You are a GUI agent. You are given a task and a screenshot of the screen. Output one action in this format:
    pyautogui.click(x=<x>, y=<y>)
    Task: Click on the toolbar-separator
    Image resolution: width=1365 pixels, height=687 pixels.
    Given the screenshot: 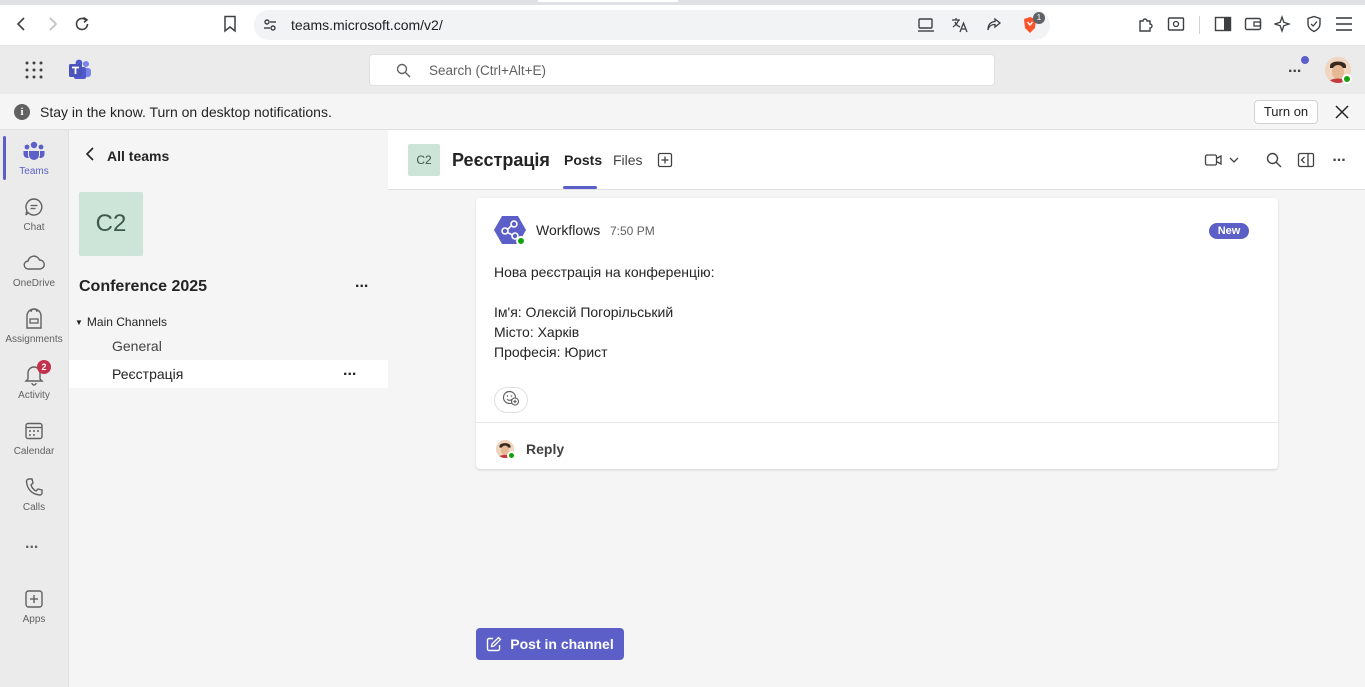 What is the action you would take?
    pyautogui.click(x=1199, y=25)
    